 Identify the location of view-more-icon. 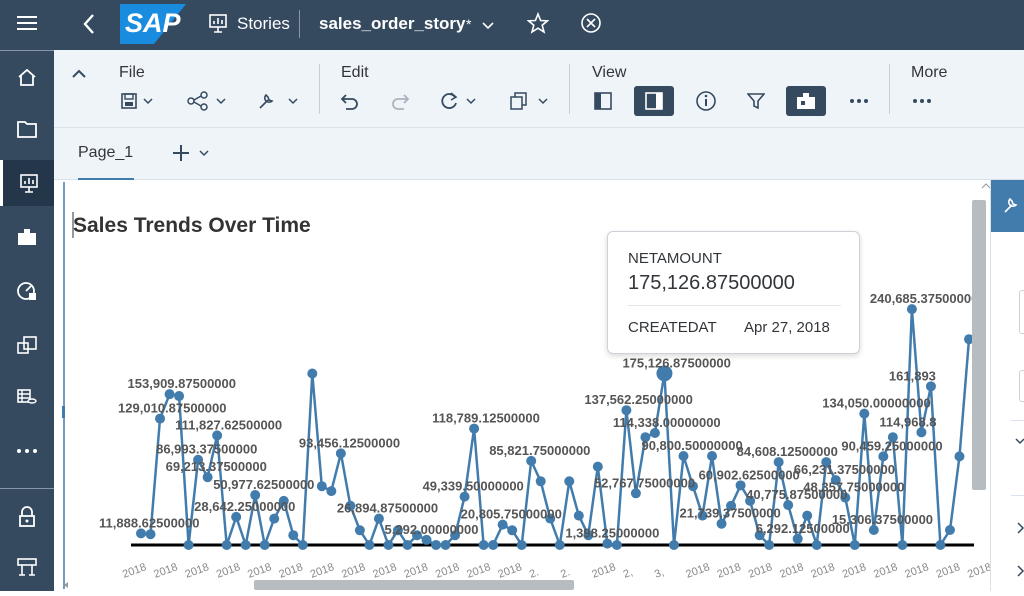
(859, 101).